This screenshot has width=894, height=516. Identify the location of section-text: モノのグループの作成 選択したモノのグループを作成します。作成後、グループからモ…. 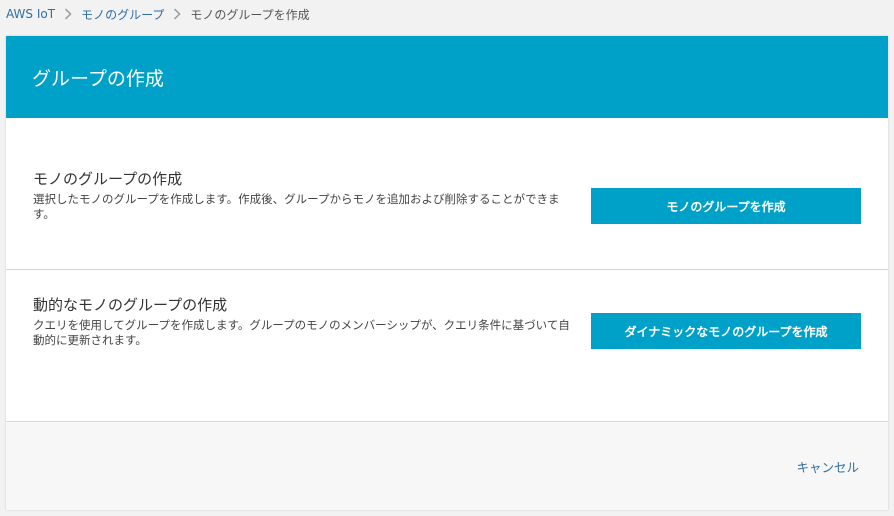
(303, 195).